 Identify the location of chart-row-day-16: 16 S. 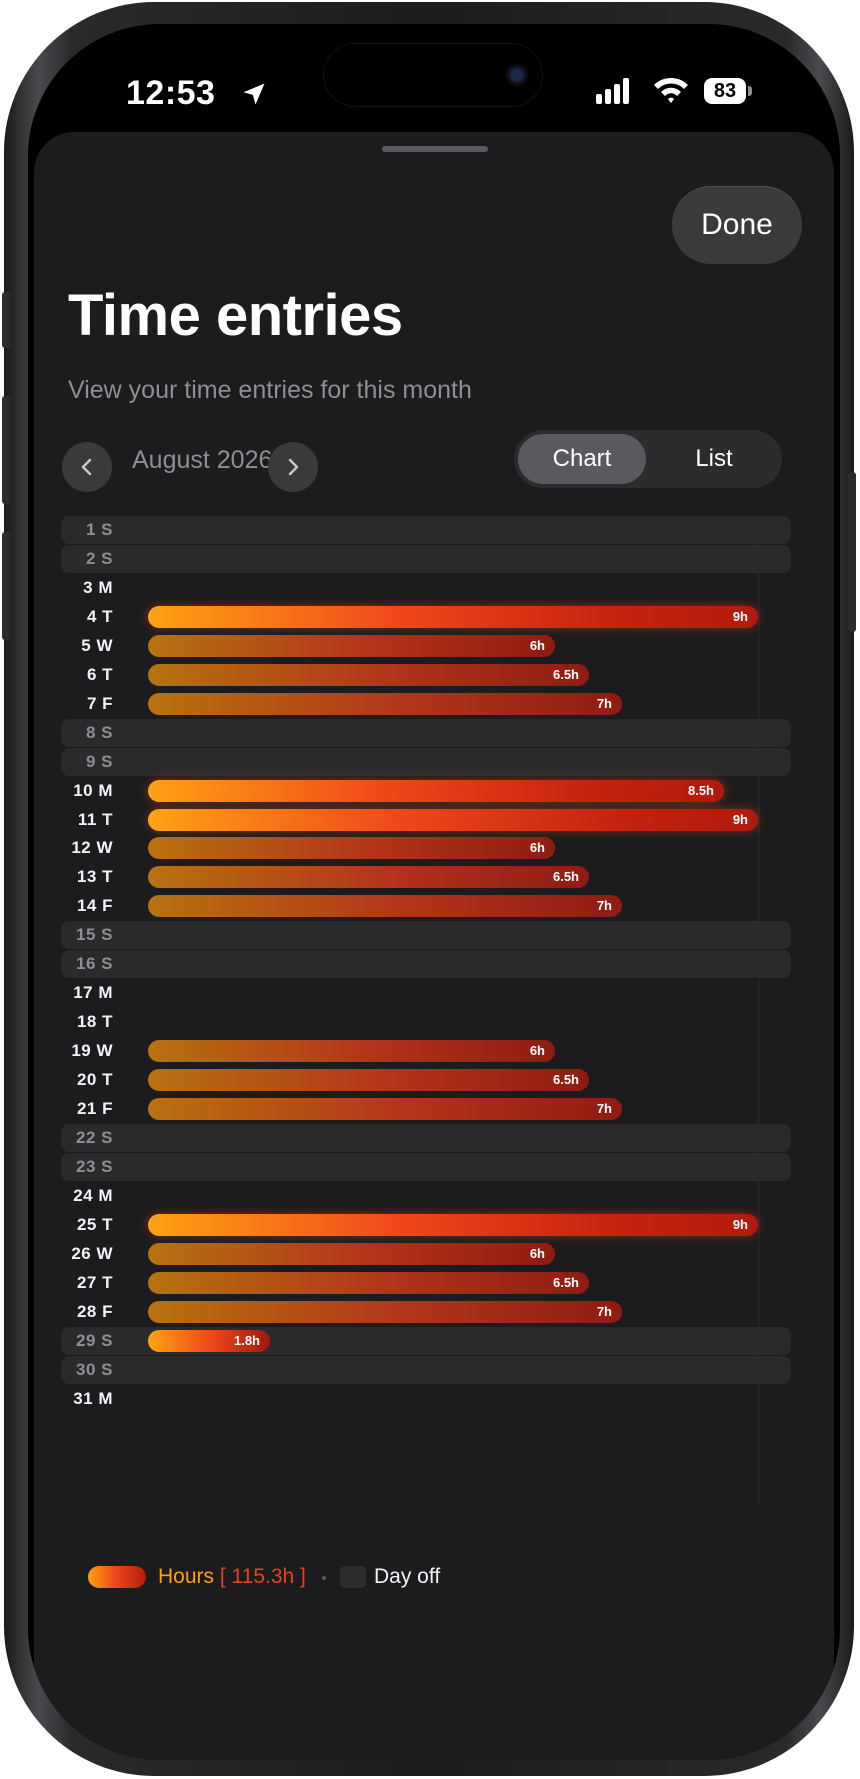
(426, 964).